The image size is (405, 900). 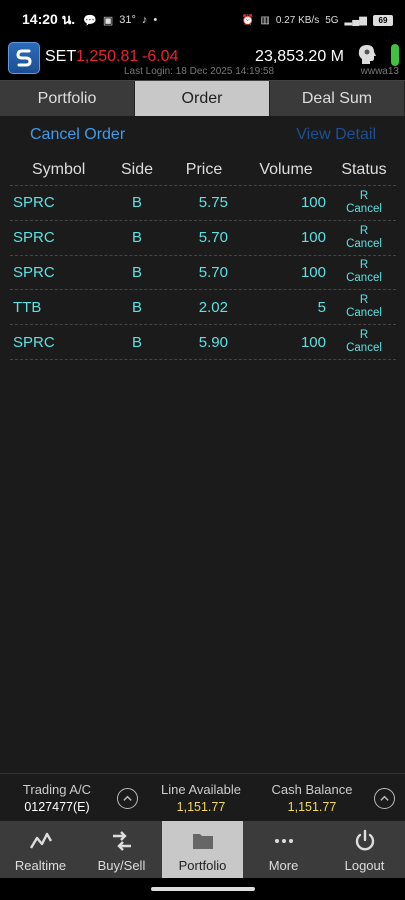 I want to click on tab-order: Order, so click(x=202, y=98).